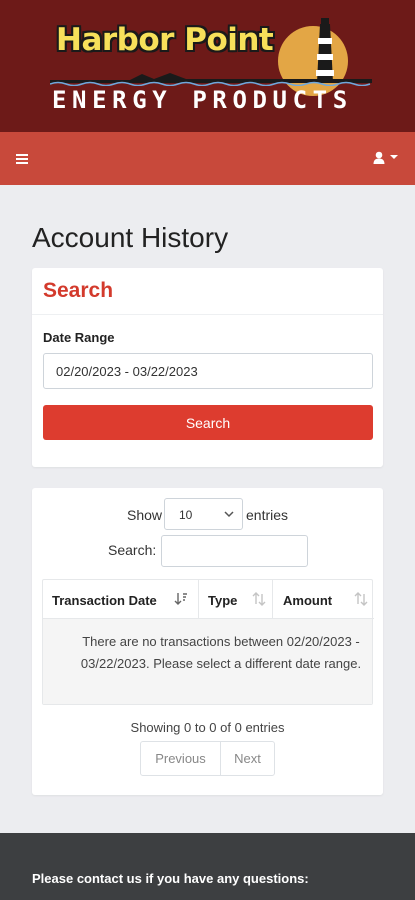 This screenshot has height=900, width=415. What do you see at coordinates (234, 551) in the screenshot?
I see `table-search-input` at bounding box center [234, 551].